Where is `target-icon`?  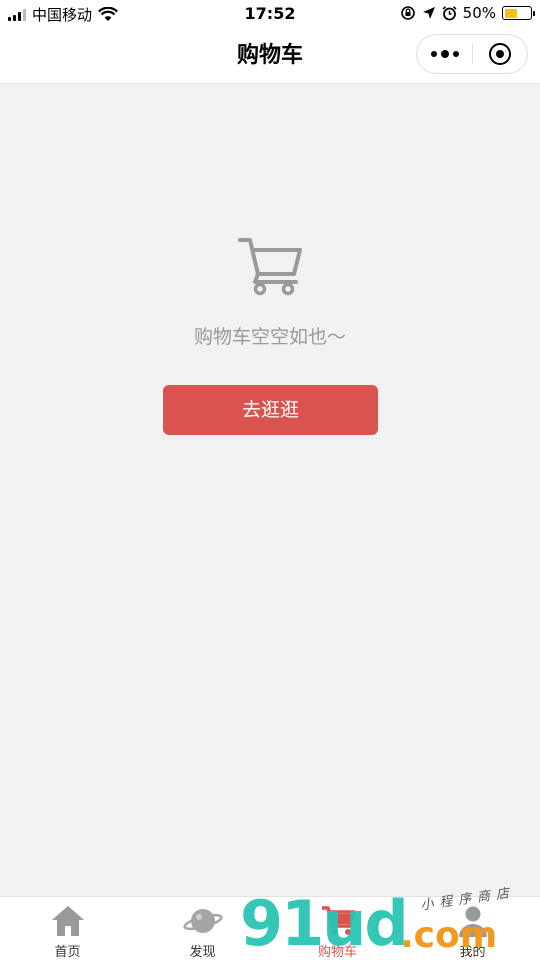
target-icon is located at coordinates (499, 54).